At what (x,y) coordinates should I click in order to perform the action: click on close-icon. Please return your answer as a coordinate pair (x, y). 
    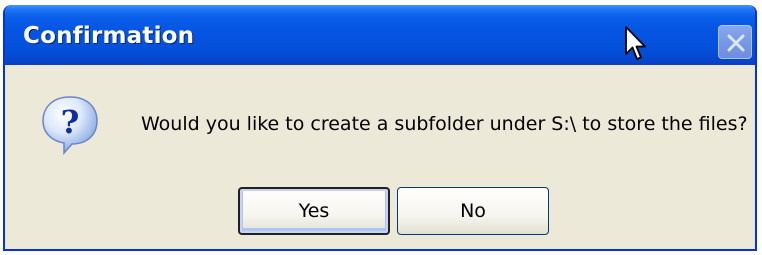
    Looking at the image, I should click on (736, 43).